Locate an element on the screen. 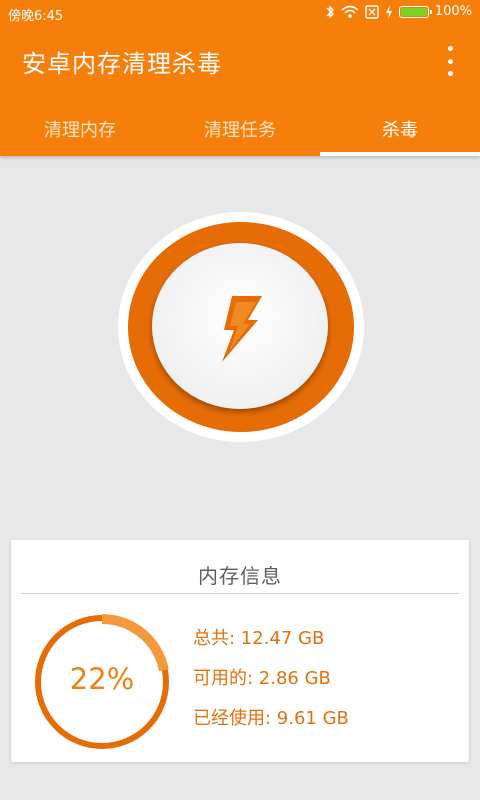  card-title: 内存信息 is located at coordinates (240, 576).